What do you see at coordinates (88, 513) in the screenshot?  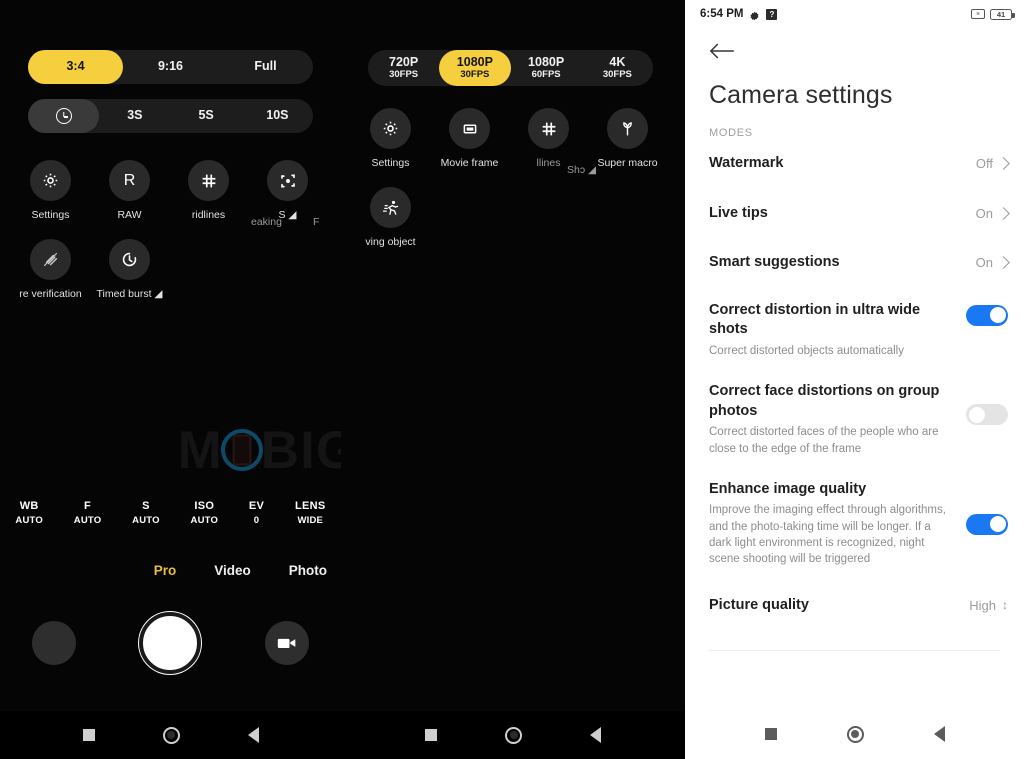 I see `pro-param-f: F AUTO` at bounding box center [88, 513].